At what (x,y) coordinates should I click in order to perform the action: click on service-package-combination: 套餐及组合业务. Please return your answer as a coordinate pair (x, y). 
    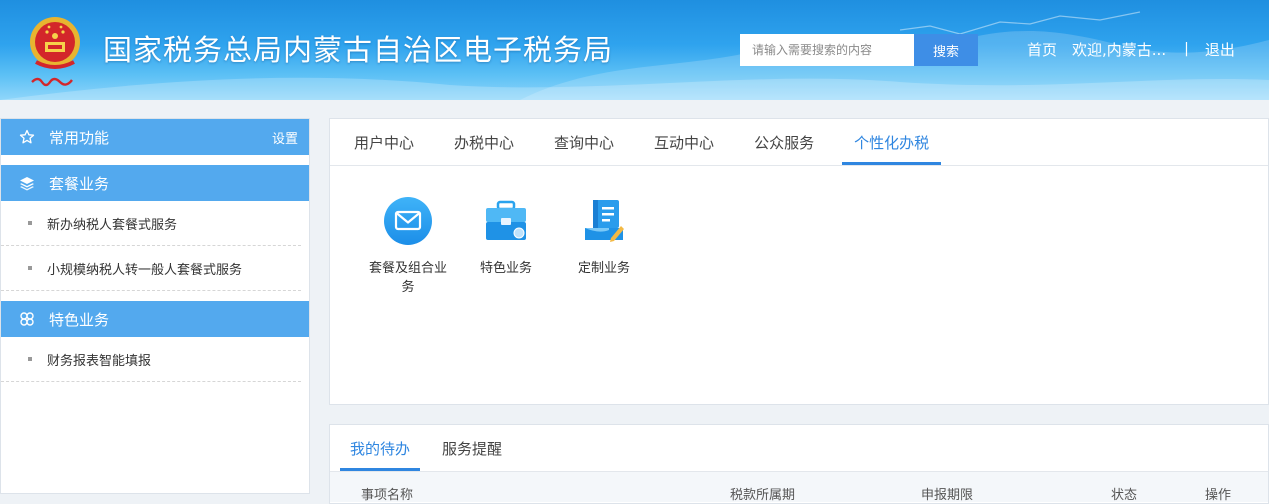
    Looking at the image, I should click on (408, 246).